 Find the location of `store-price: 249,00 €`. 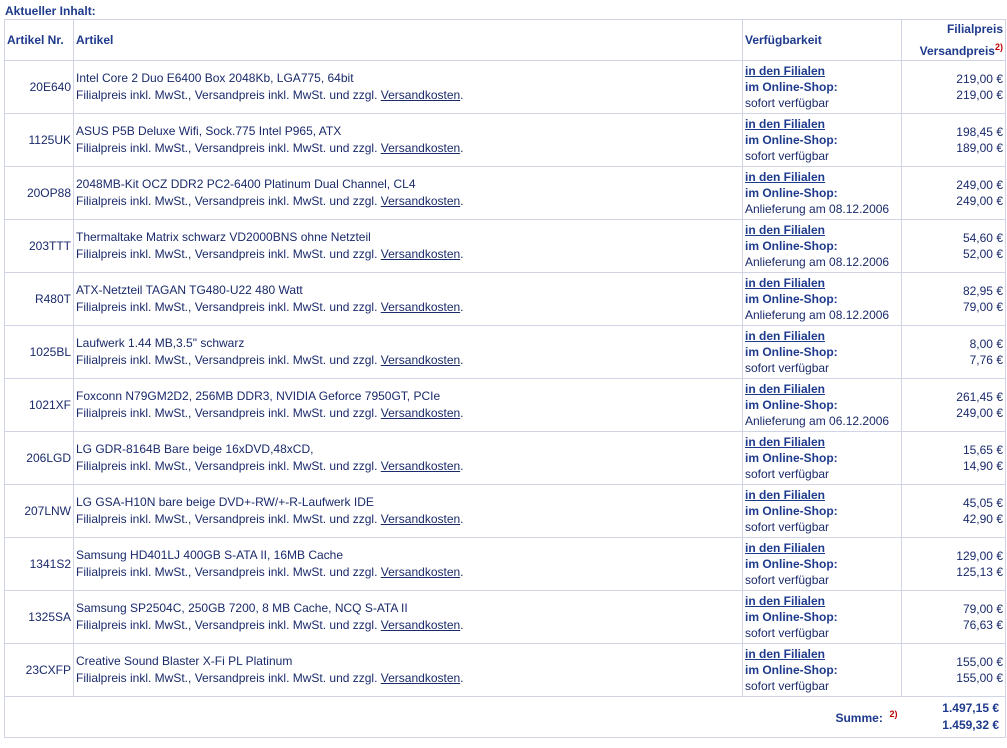

store-price: 249,00 € is located at coordinates (979, 185).